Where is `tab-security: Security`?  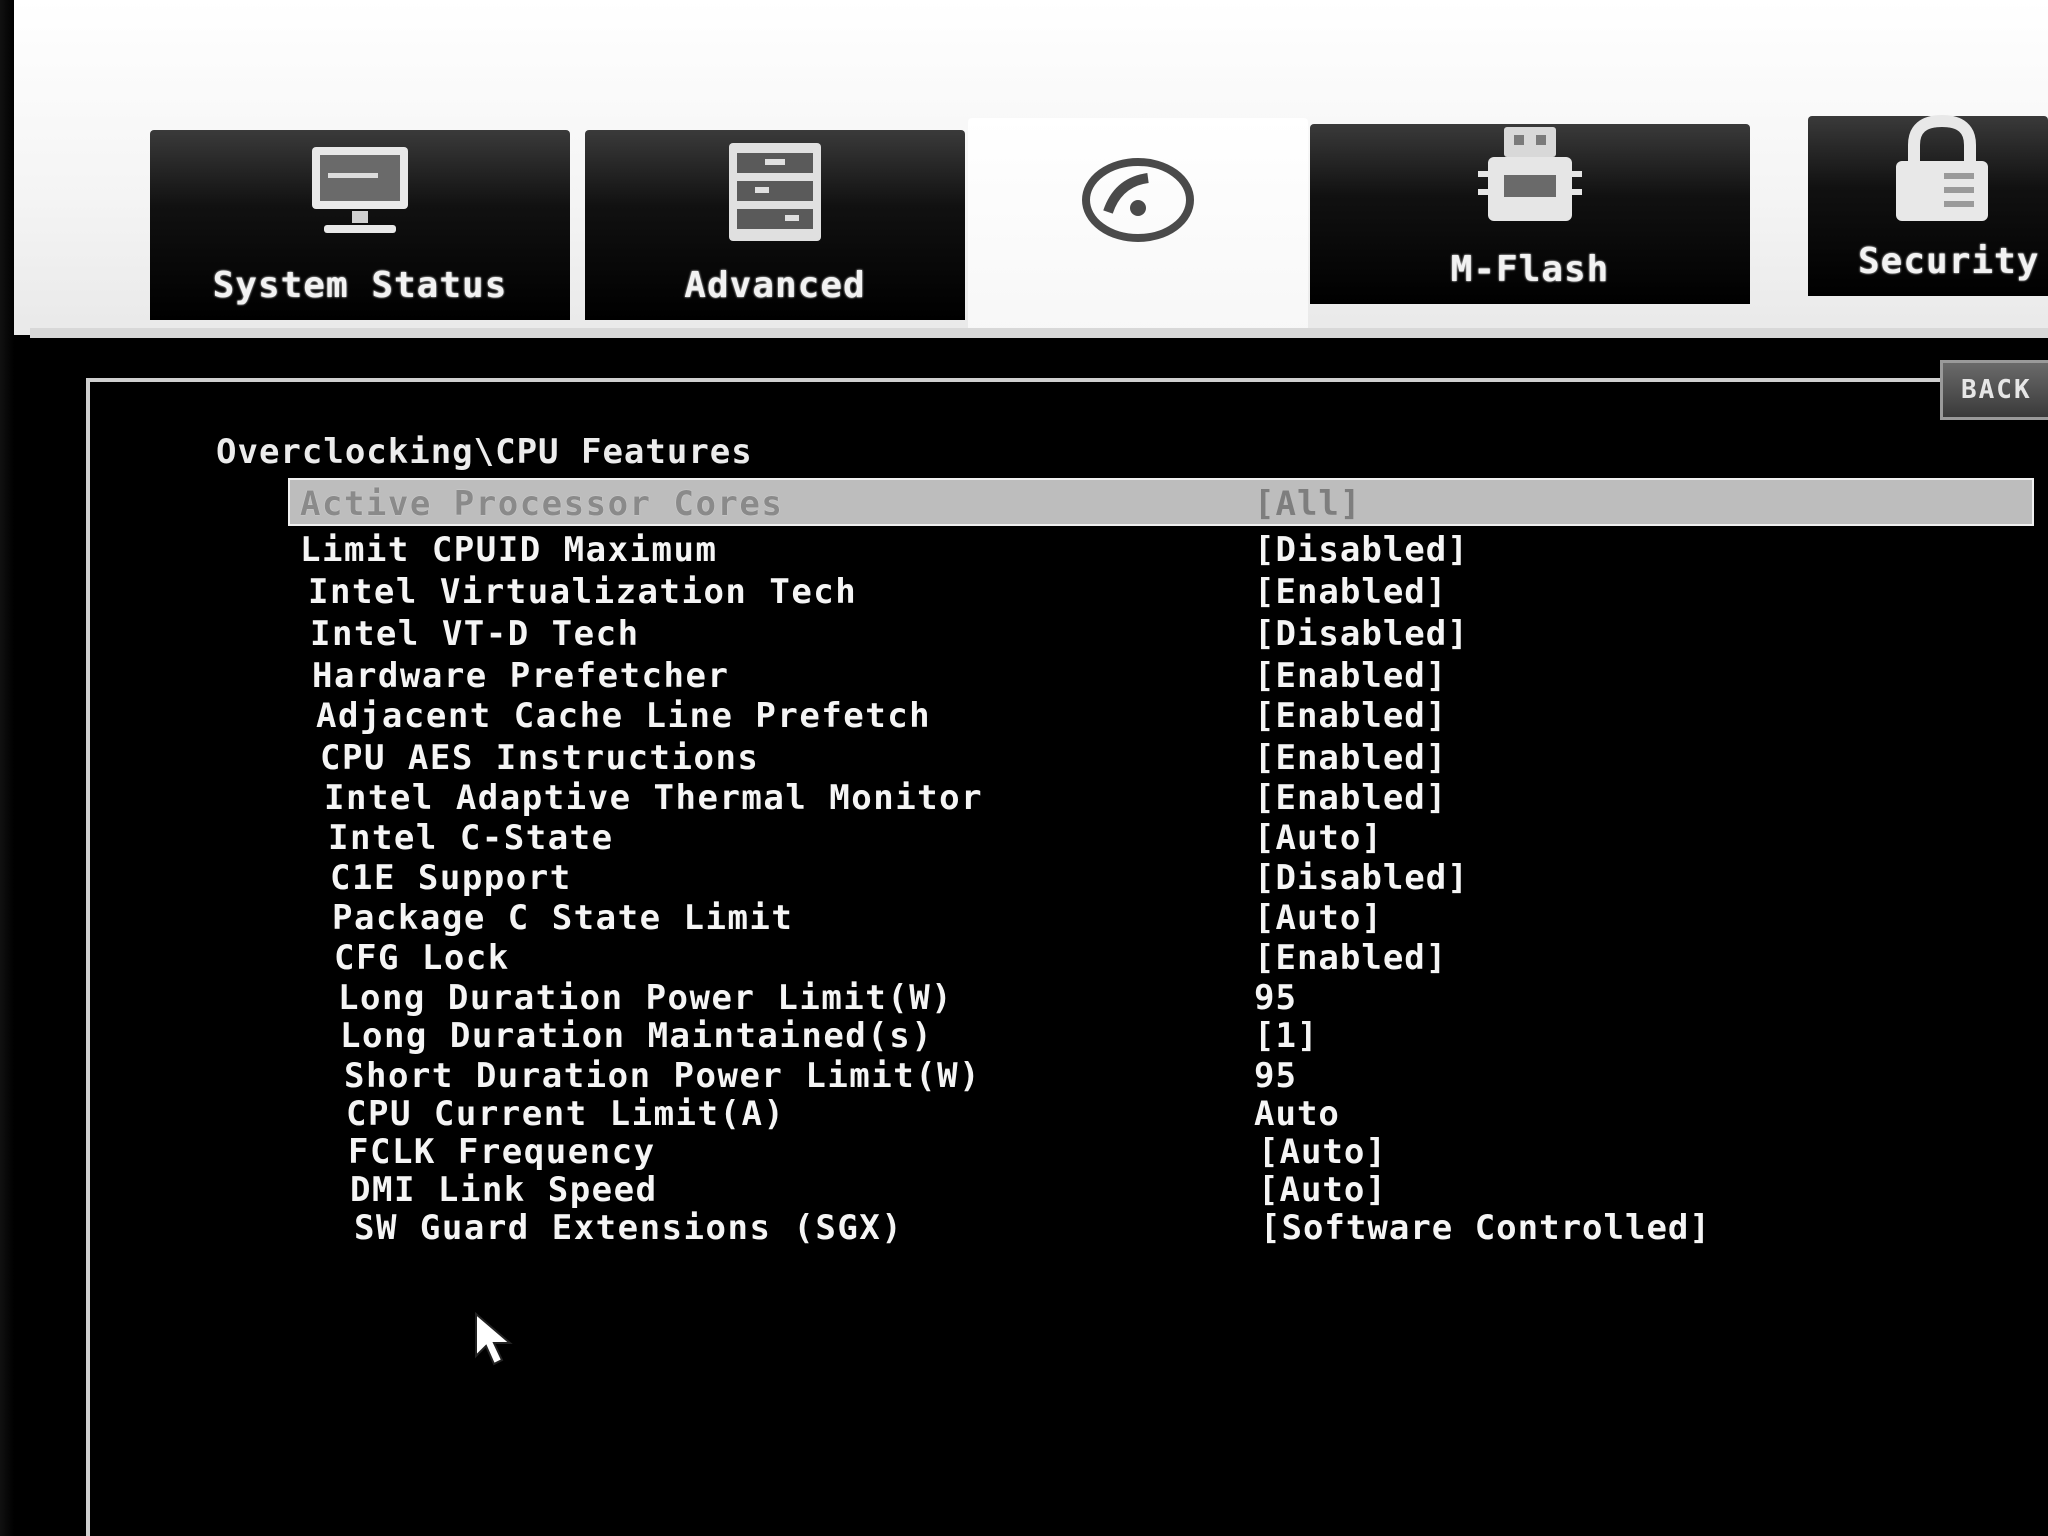
tab-security: Security is located at coordinates (1928, 205).